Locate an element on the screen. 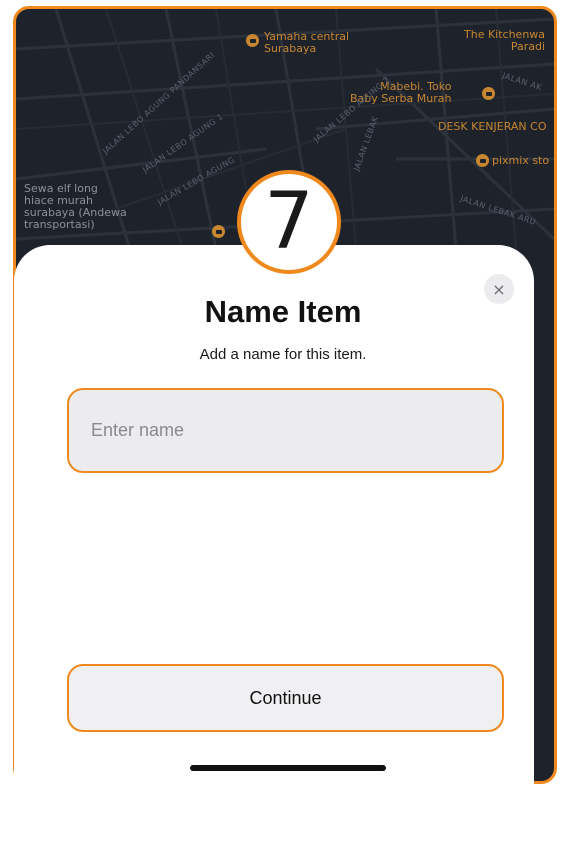  place-label-kitchen: The Kitchenwa Paradi is located at coordinates (504, 41).